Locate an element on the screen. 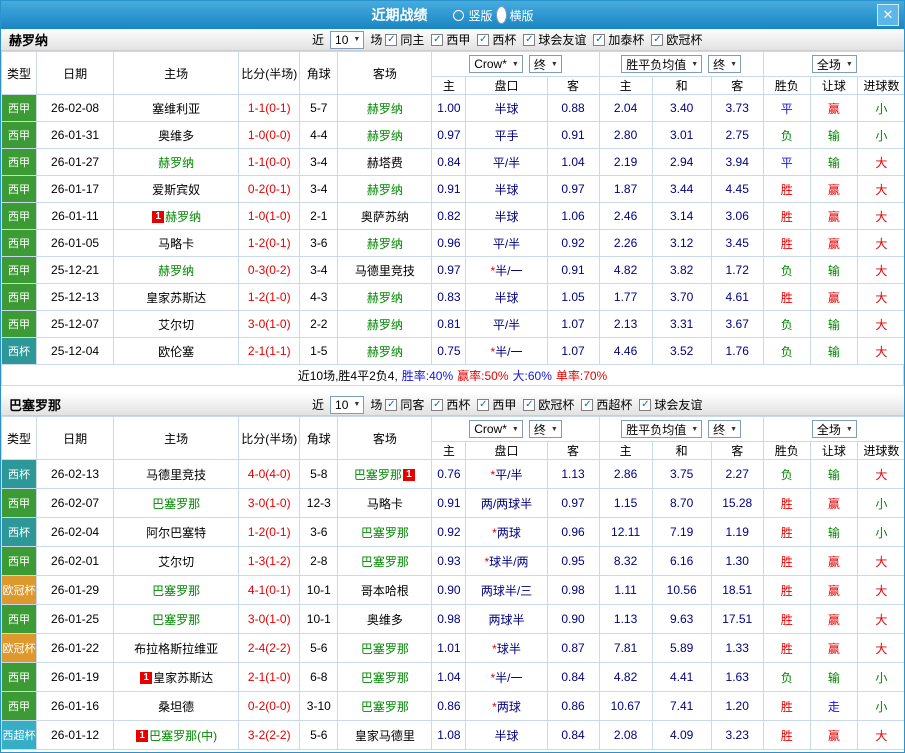  filter-checkbox-label: 同主 is located at coordinates (412, 40).